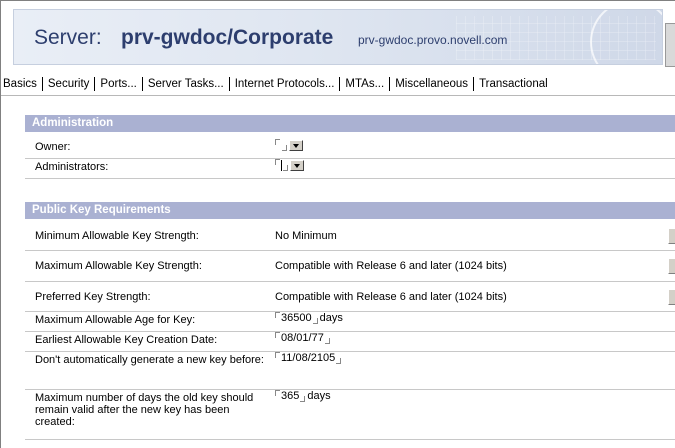  What do you see at coordinates (115, 320) in the screenshot?
I see `max-key-age-label: Maximum Allowable Age for Key:` at bounding box center [115, 320].